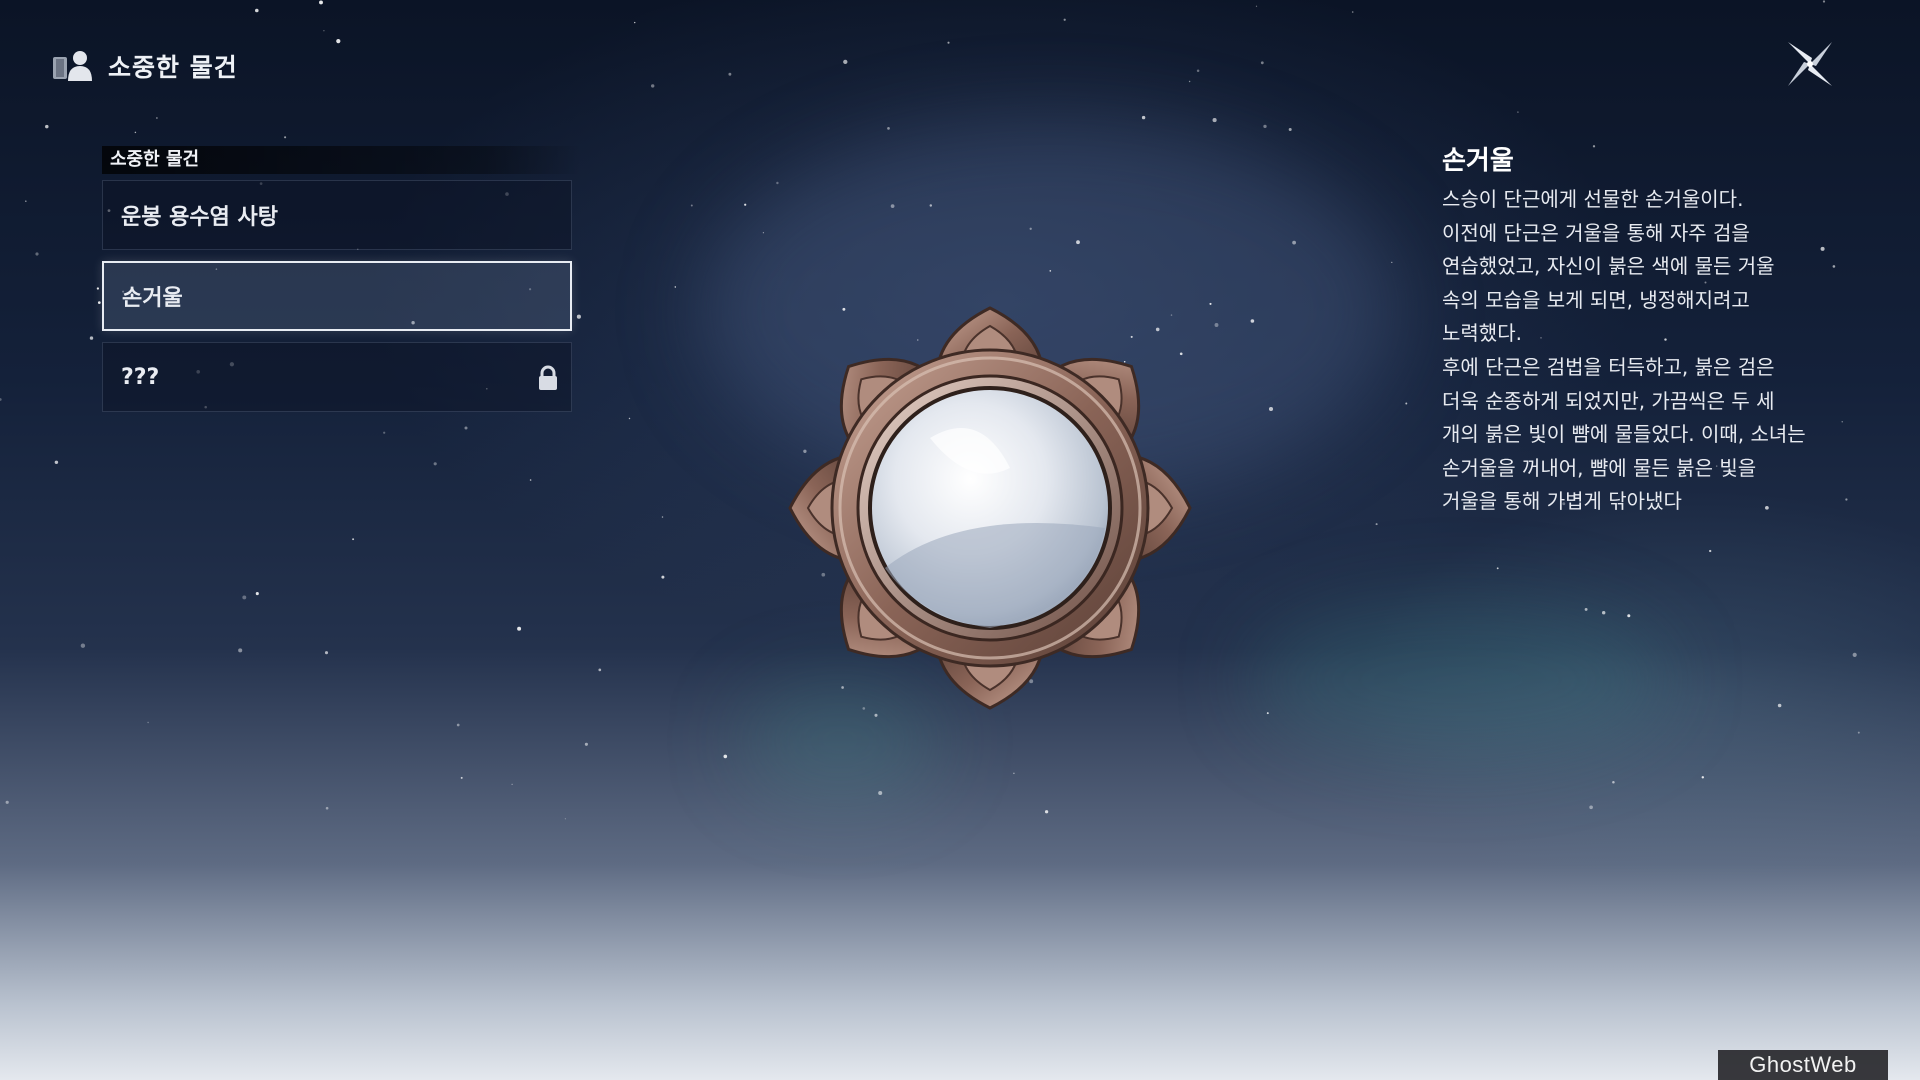 Image resolution: width=1920 pixels, height=1080 pixels. Describe the element at coordinates (1478, 161) in the screenshot. I see `item-title: 손거울` at that location.